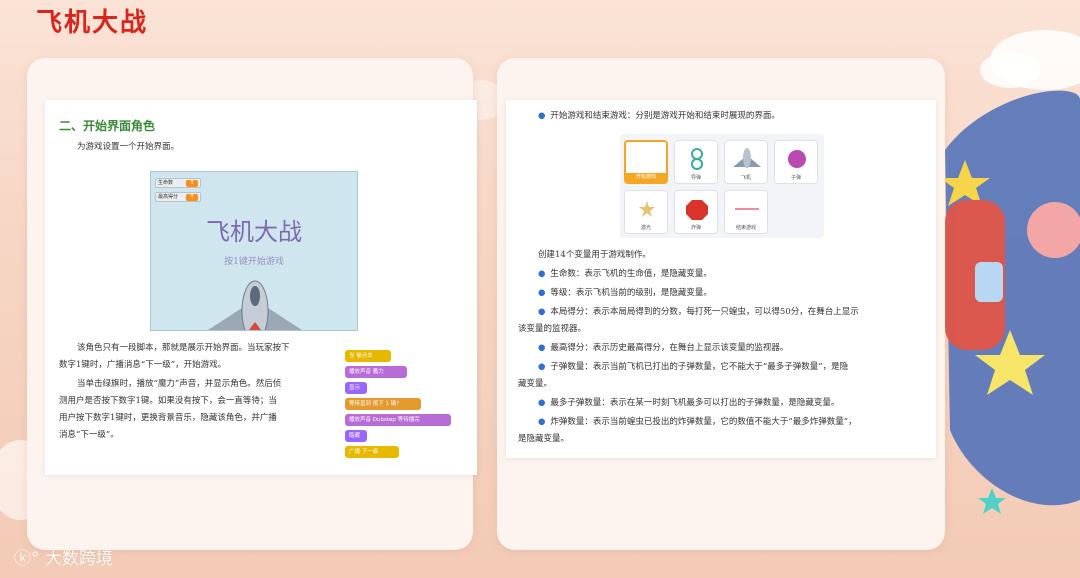  Describe the element at coordinates (255, 305) in the screenshot. I see `airplane-icon` at that location.